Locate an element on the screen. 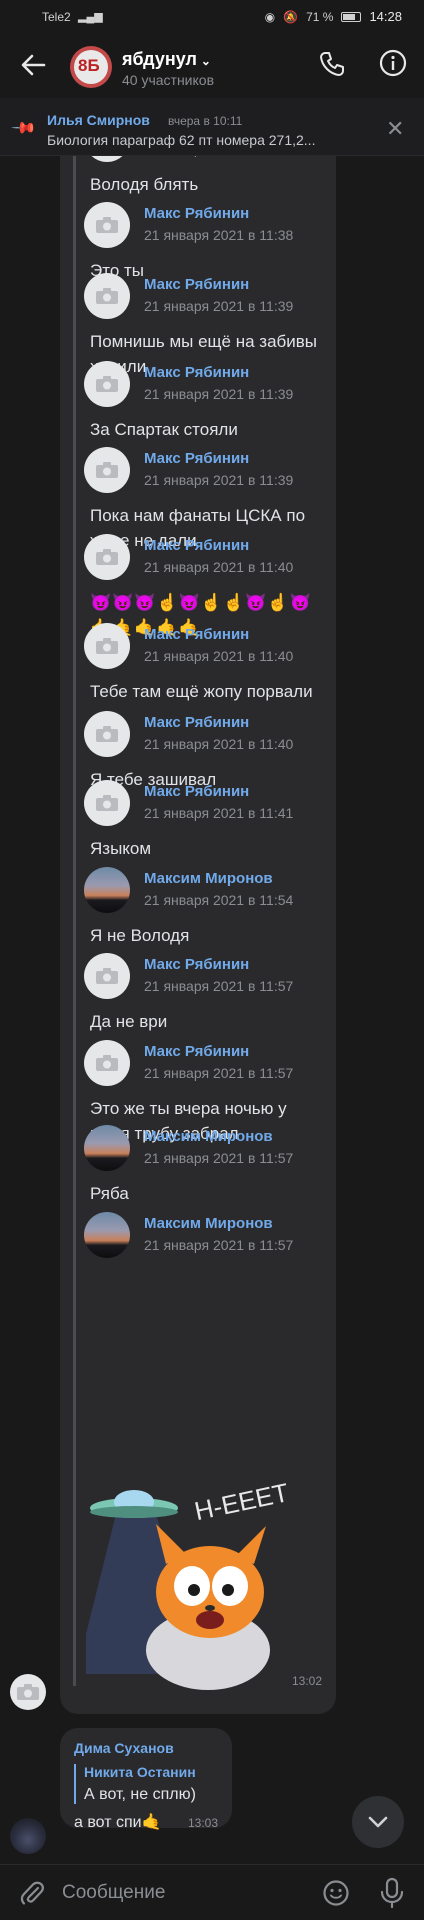 This screenshot has width=424, height=1920. message-text: а вот спи🤙 is located at coordinates (118, 1822).